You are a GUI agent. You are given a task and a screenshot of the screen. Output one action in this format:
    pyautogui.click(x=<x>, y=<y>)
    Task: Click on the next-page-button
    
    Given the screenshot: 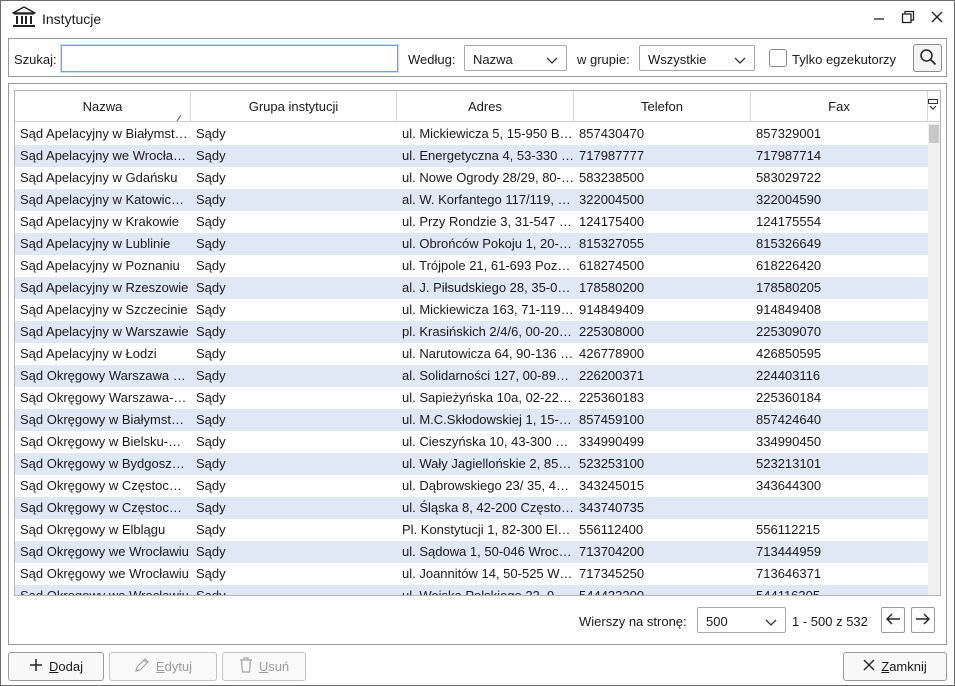 What is the action you would take?
    pyautogui.click(x=923, y=620)
    